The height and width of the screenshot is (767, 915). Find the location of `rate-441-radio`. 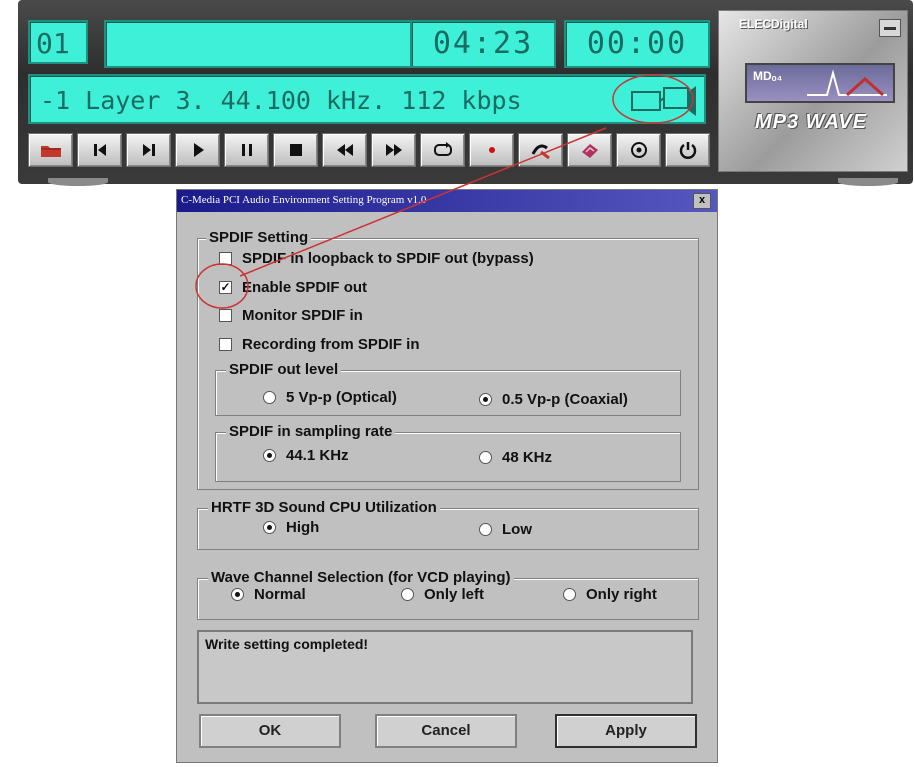

rate-441-radio is located at coordinates (269, 455).